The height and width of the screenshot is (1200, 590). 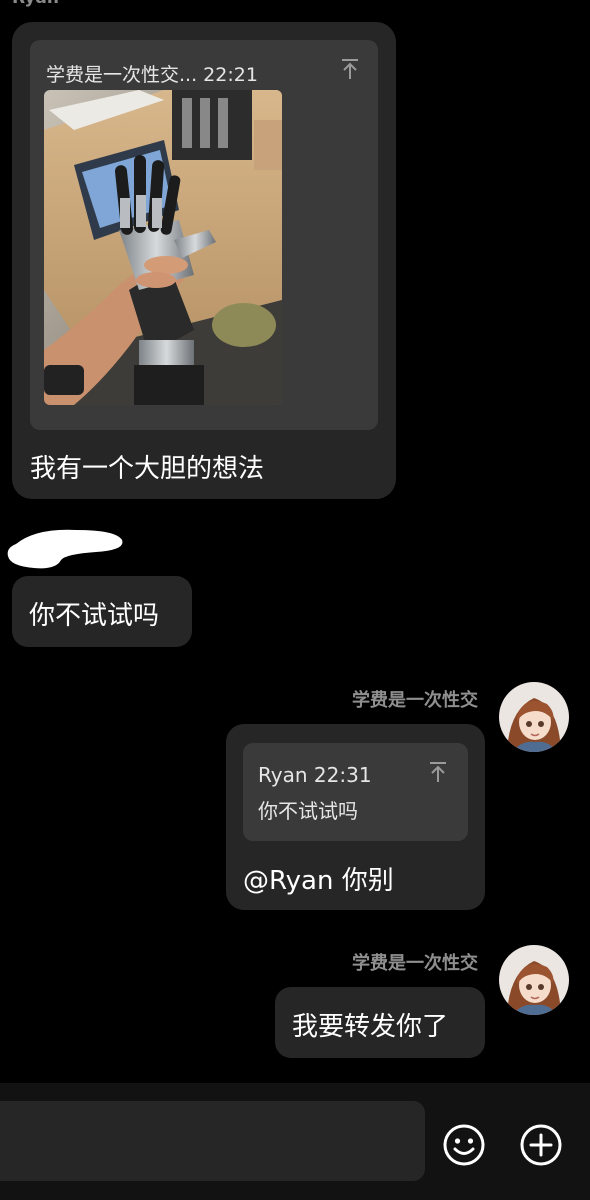 What do you see at coordinates (35, 4) in the screenshot?
I see `sender-name-top: Ryan` at bounding box center [35, 4].